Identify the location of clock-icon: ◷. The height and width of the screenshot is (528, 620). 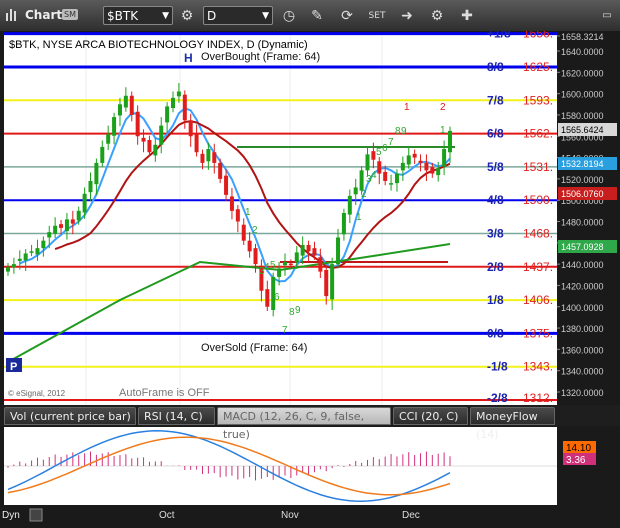
(289, 16).